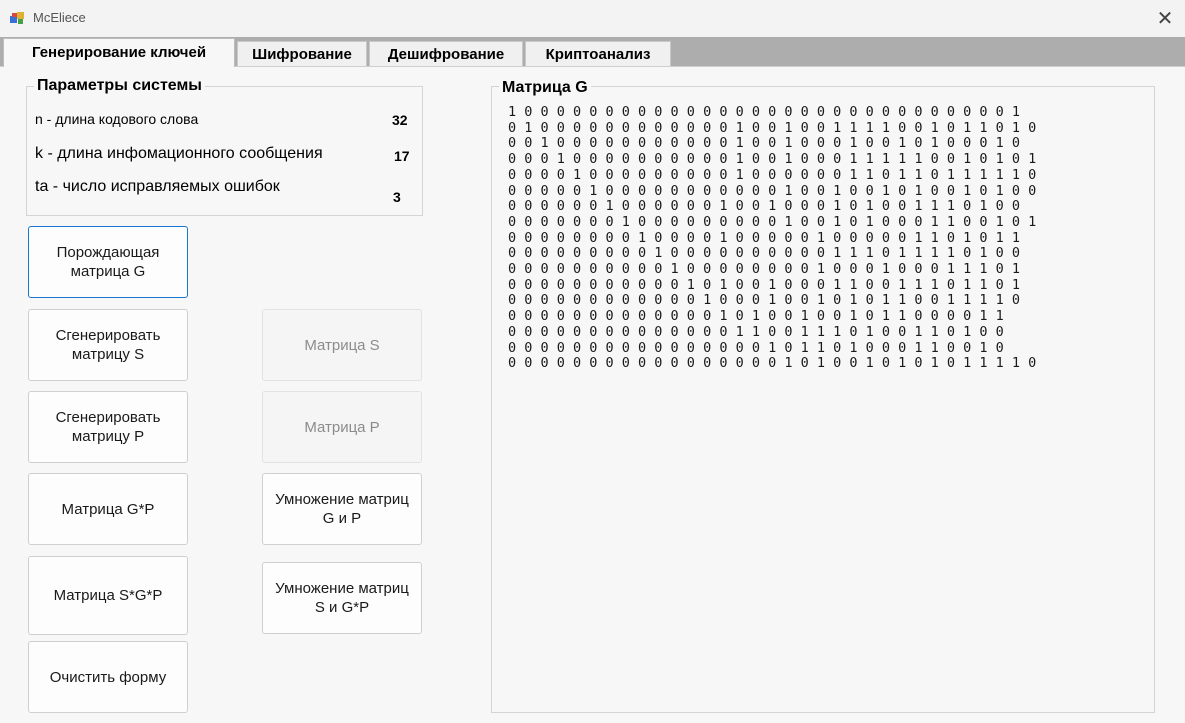  I want to click on title-bar: McEliece ✕, so click(592, 18).